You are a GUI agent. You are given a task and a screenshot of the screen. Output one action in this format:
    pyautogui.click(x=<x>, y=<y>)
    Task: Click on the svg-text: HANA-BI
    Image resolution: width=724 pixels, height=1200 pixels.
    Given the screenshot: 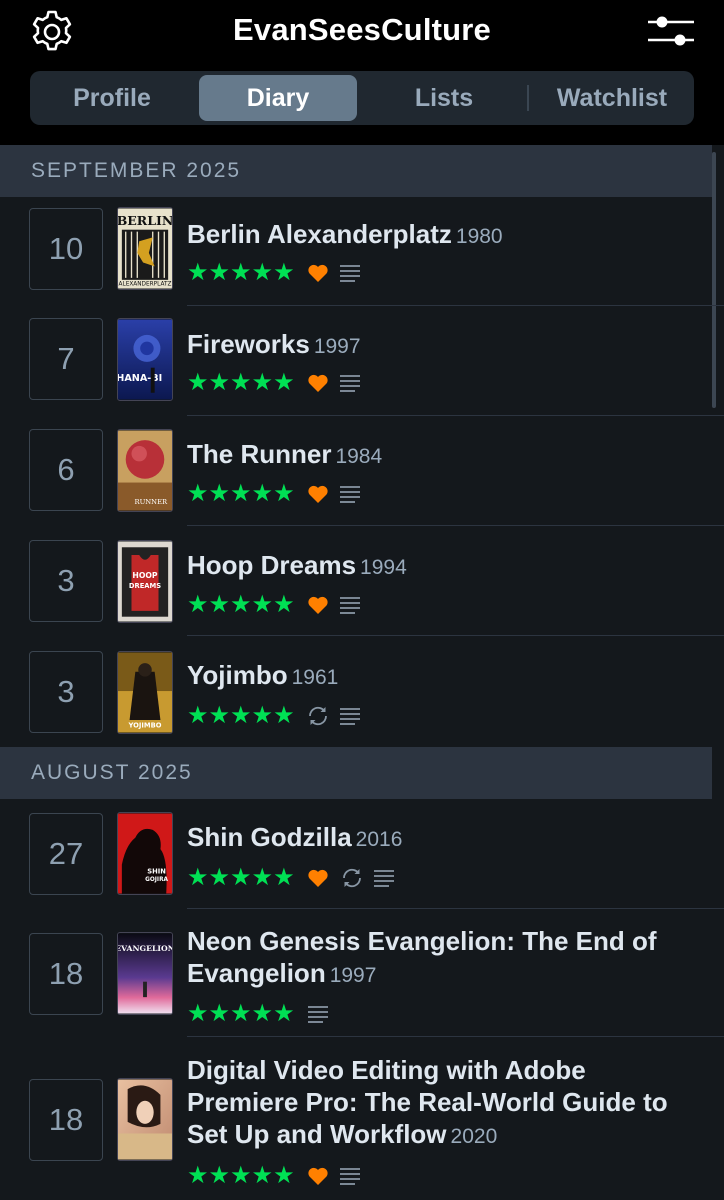 What is the action you would take?
    pyautogui.click(x=139, y=378)
    